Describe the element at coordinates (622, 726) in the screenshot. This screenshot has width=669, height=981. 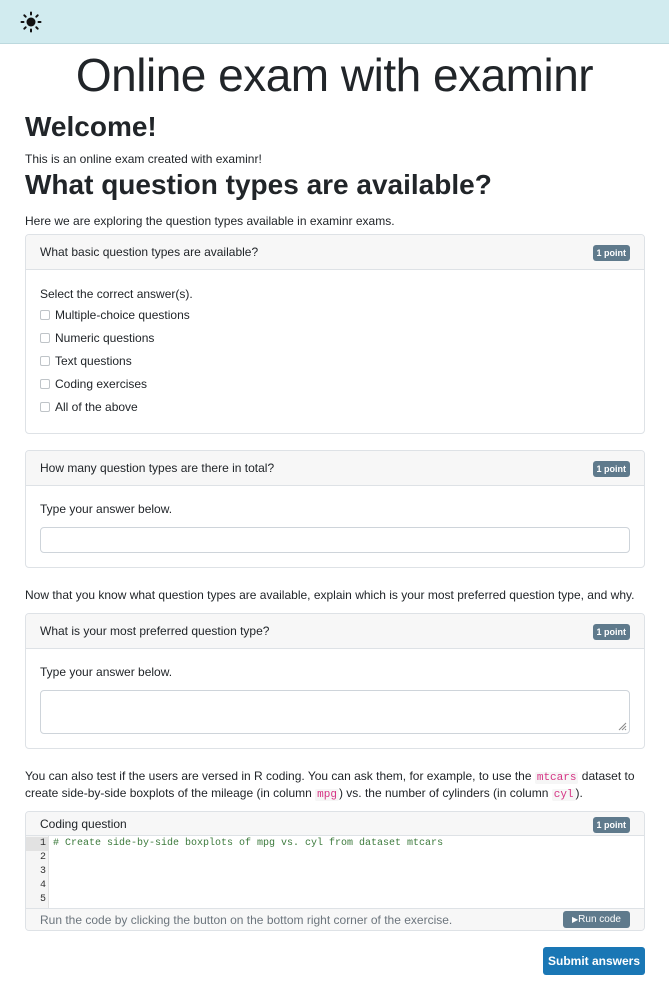
I see `resize-handle-icon` at that location.